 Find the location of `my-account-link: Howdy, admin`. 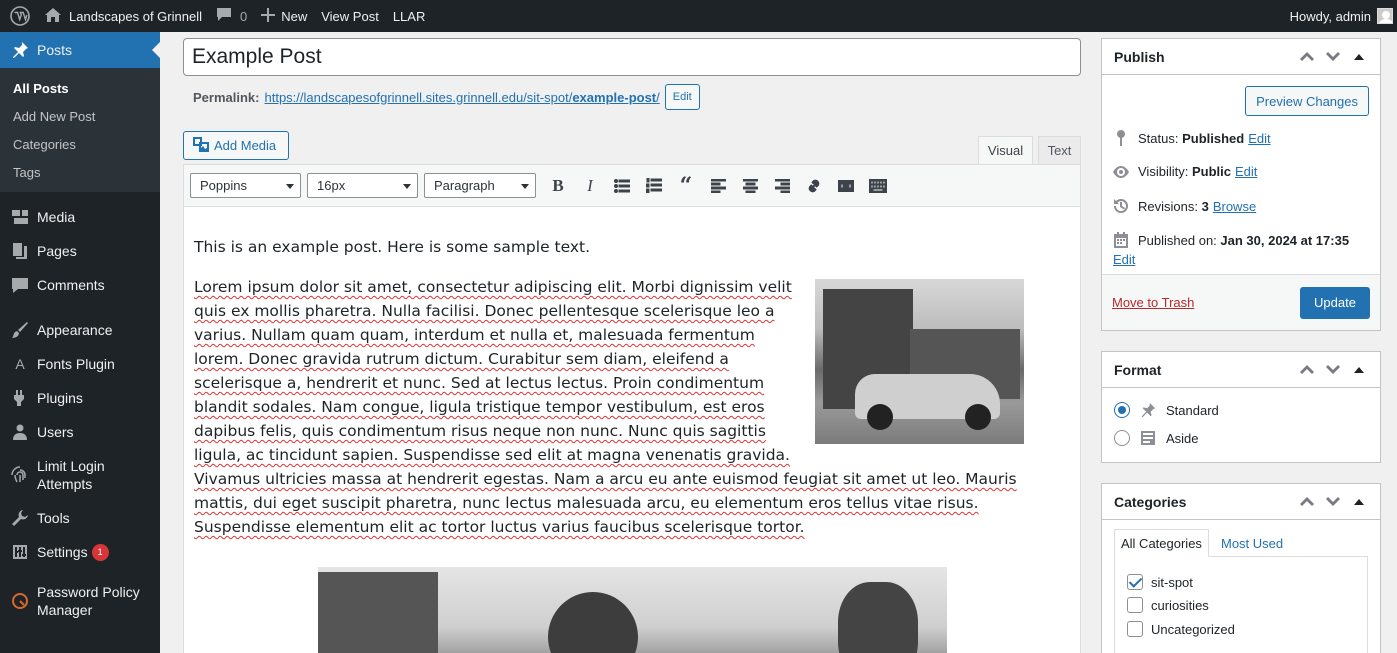

my-account-link: Howdy, admin is located at coordinates (1338, 16).